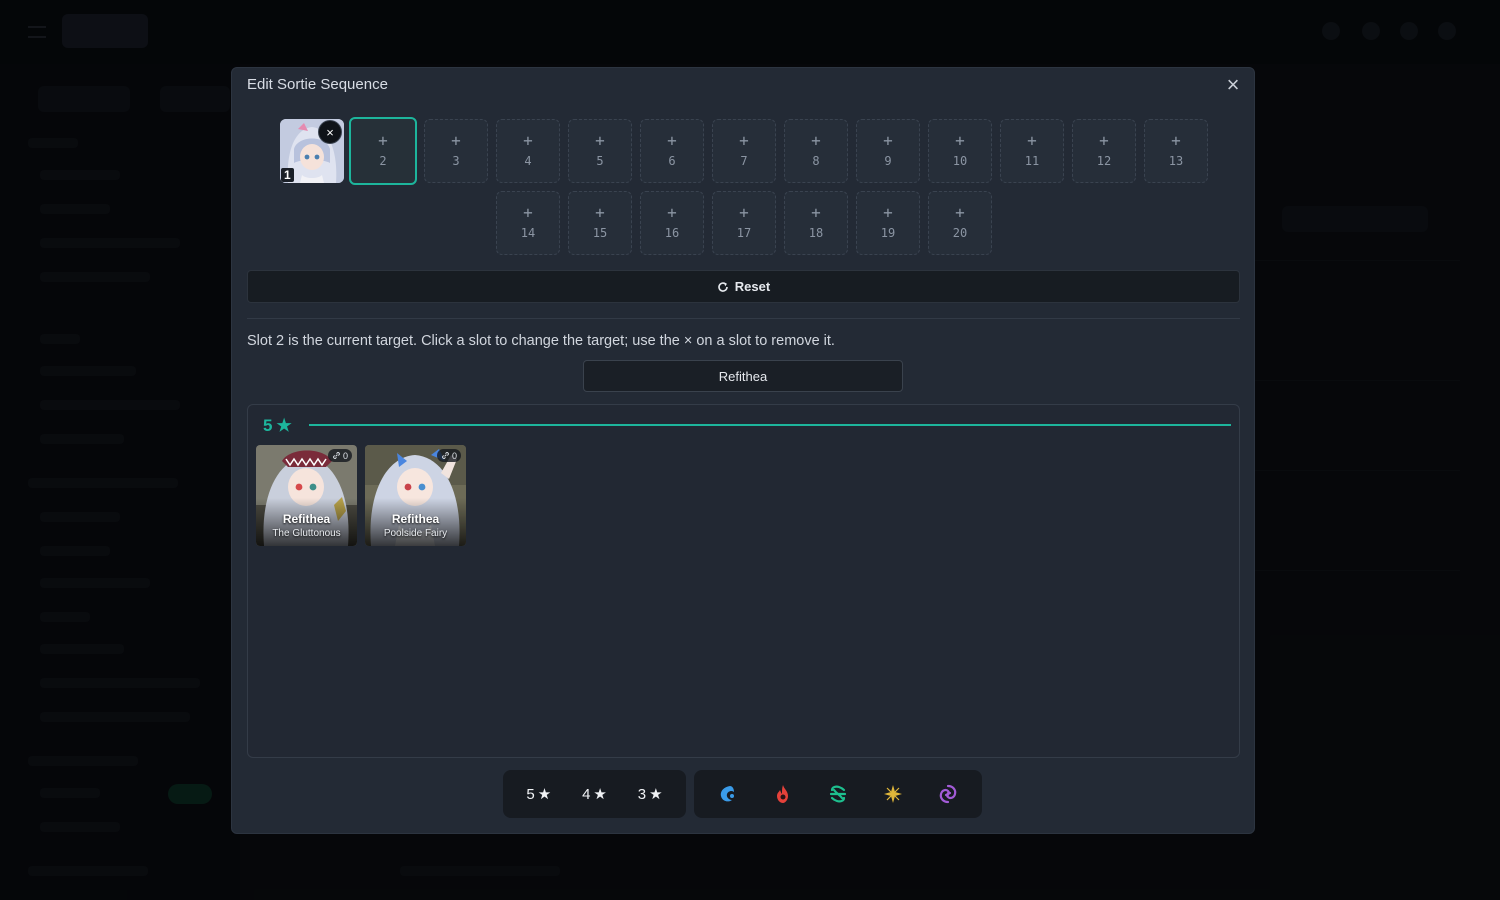 The height and width of the screenshot is (900, 1500). What do you see at coordinates (743, 318) in the screenshot?
I see `divider` at bounding box center [743, 318].